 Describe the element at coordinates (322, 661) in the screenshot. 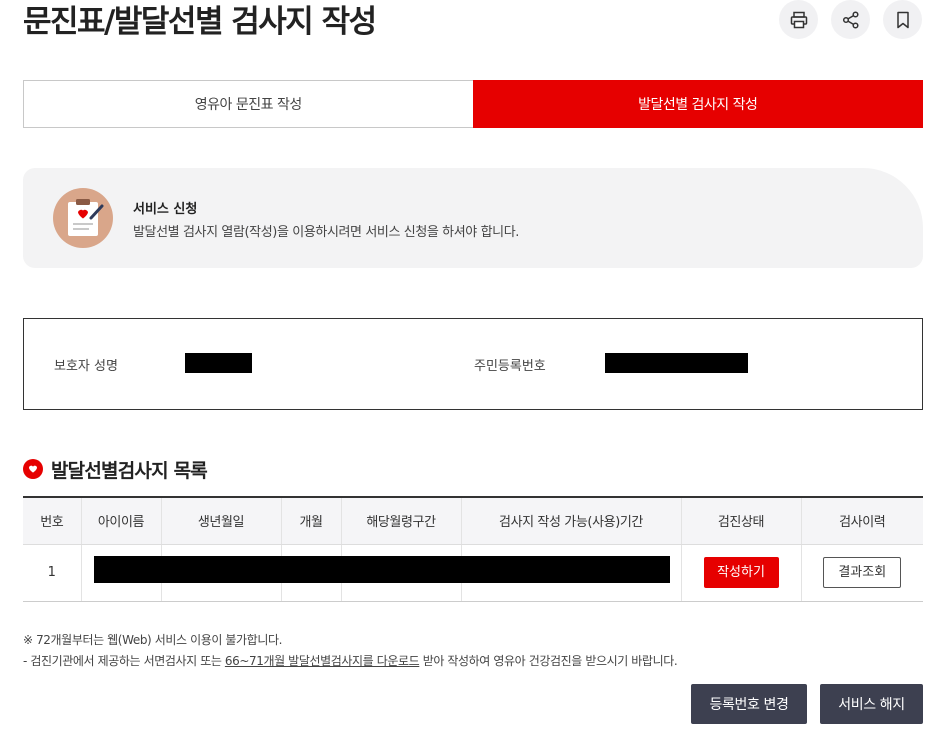

I see `download-link: 66~71개월 발달선별검사지를 다운로드` at that location.